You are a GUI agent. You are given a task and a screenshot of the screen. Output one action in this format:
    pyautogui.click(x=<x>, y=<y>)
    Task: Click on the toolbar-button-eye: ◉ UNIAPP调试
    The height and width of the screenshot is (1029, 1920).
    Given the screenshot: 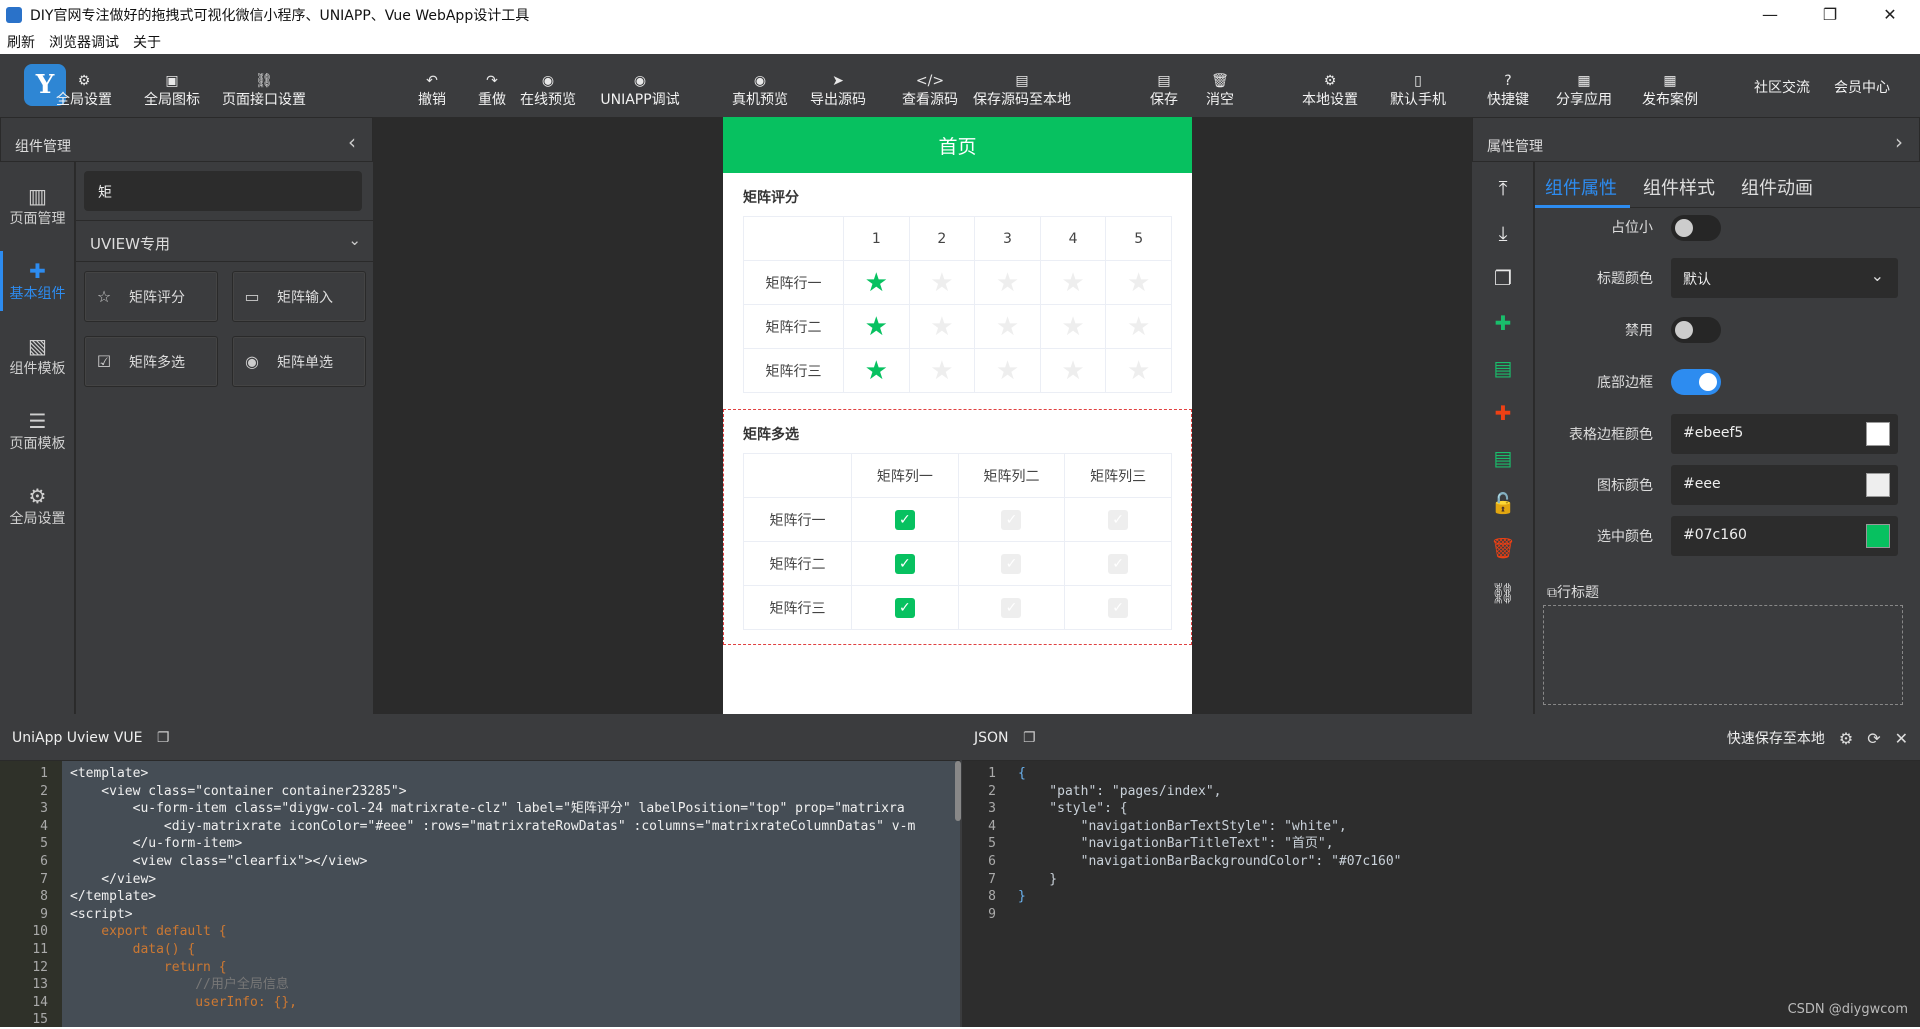 What is the action you would take?
    pyautogui.click(x=640, y=87)
    